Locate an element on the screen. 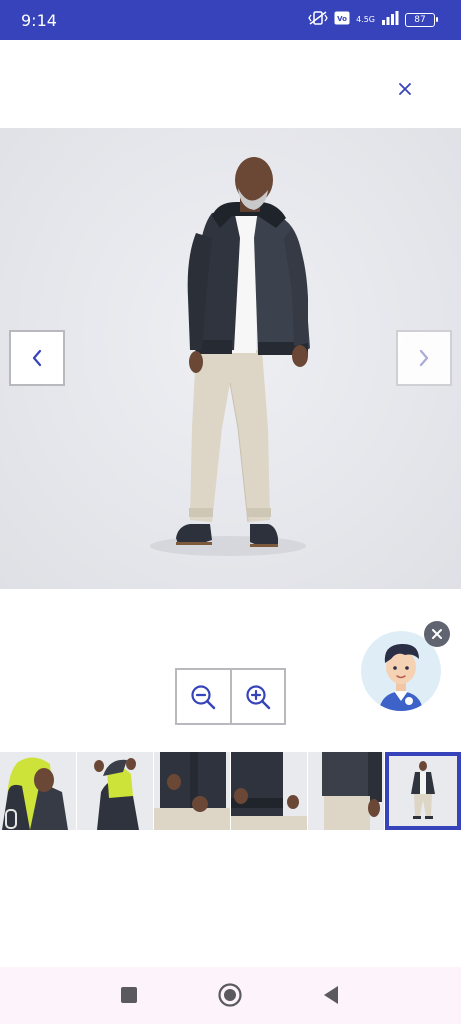 The height and width of the screenshot is (1024, 461). battery-level: 87 is located at coordinates (420, 20).